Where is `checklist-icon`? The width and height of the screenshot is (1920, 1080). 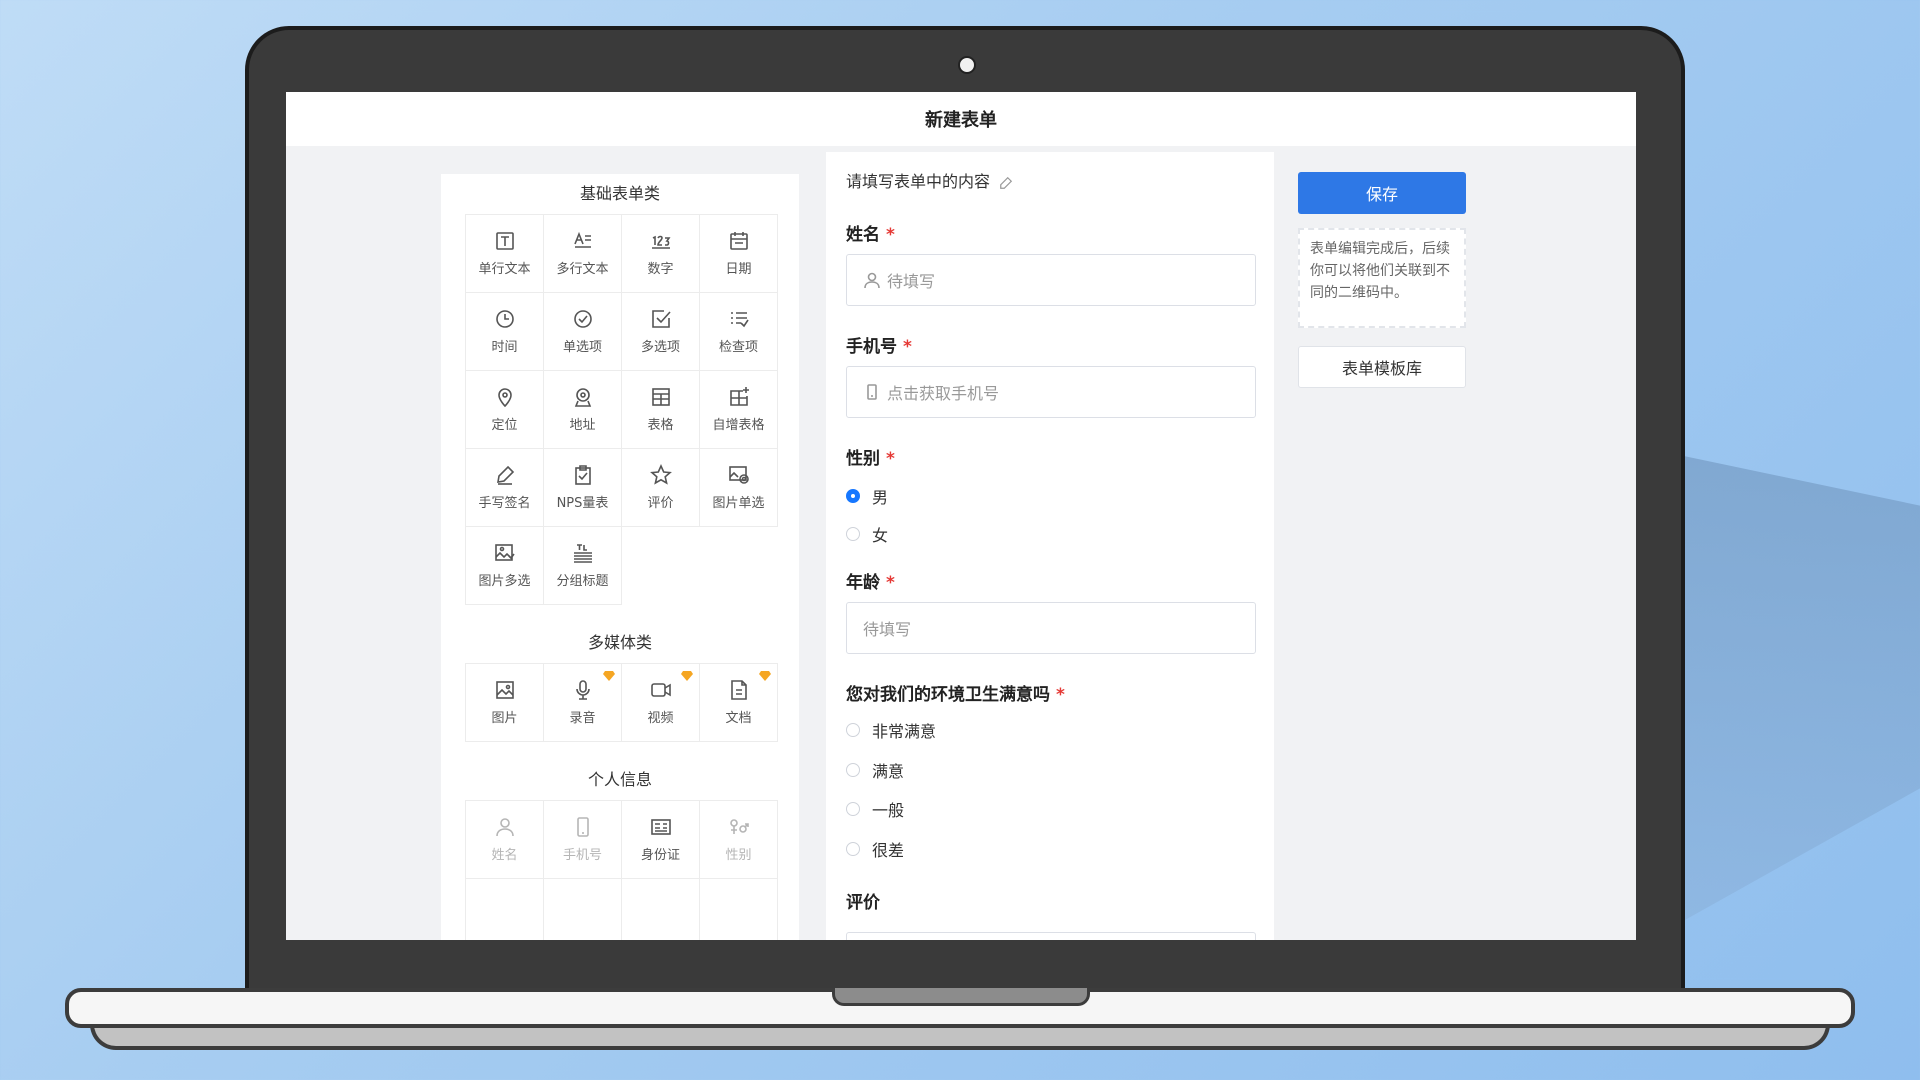
checklist-icon is located at coordinates (739, 320).